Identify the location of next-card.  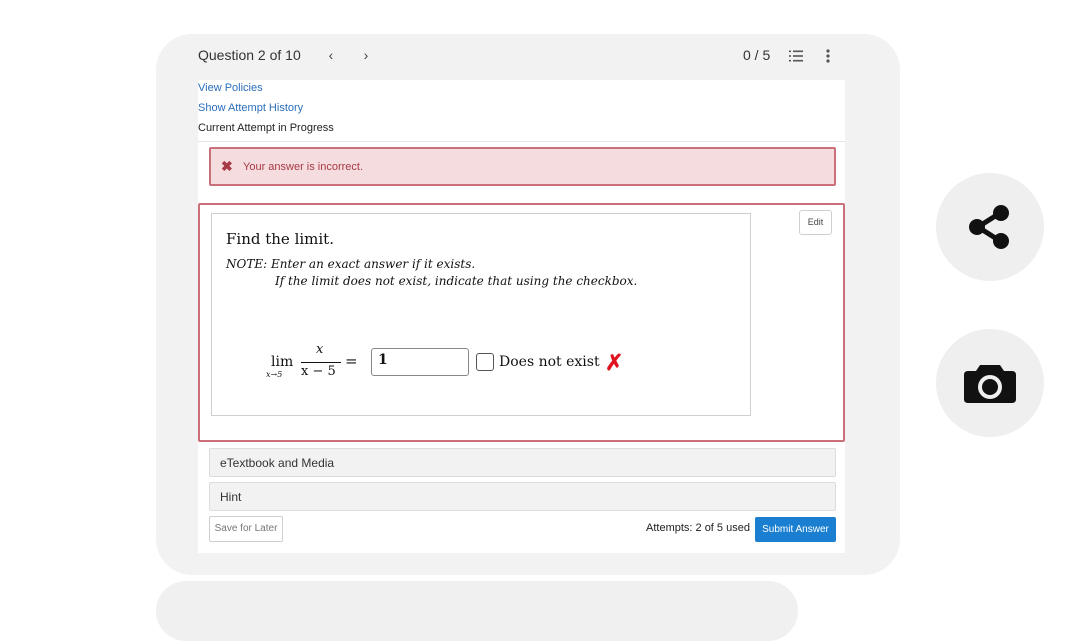
(477, 611).